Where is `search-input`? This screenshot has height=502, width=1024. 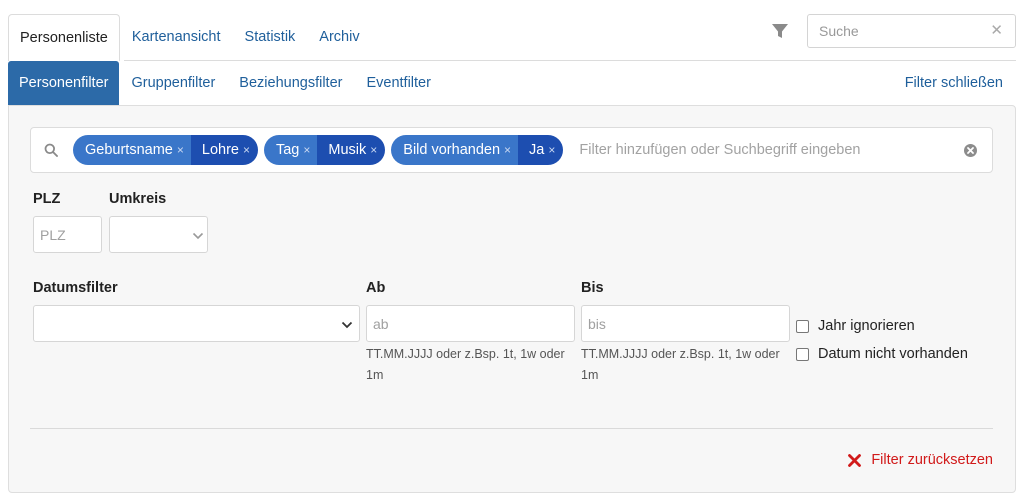
search-input is located at coordinates (893, 31).